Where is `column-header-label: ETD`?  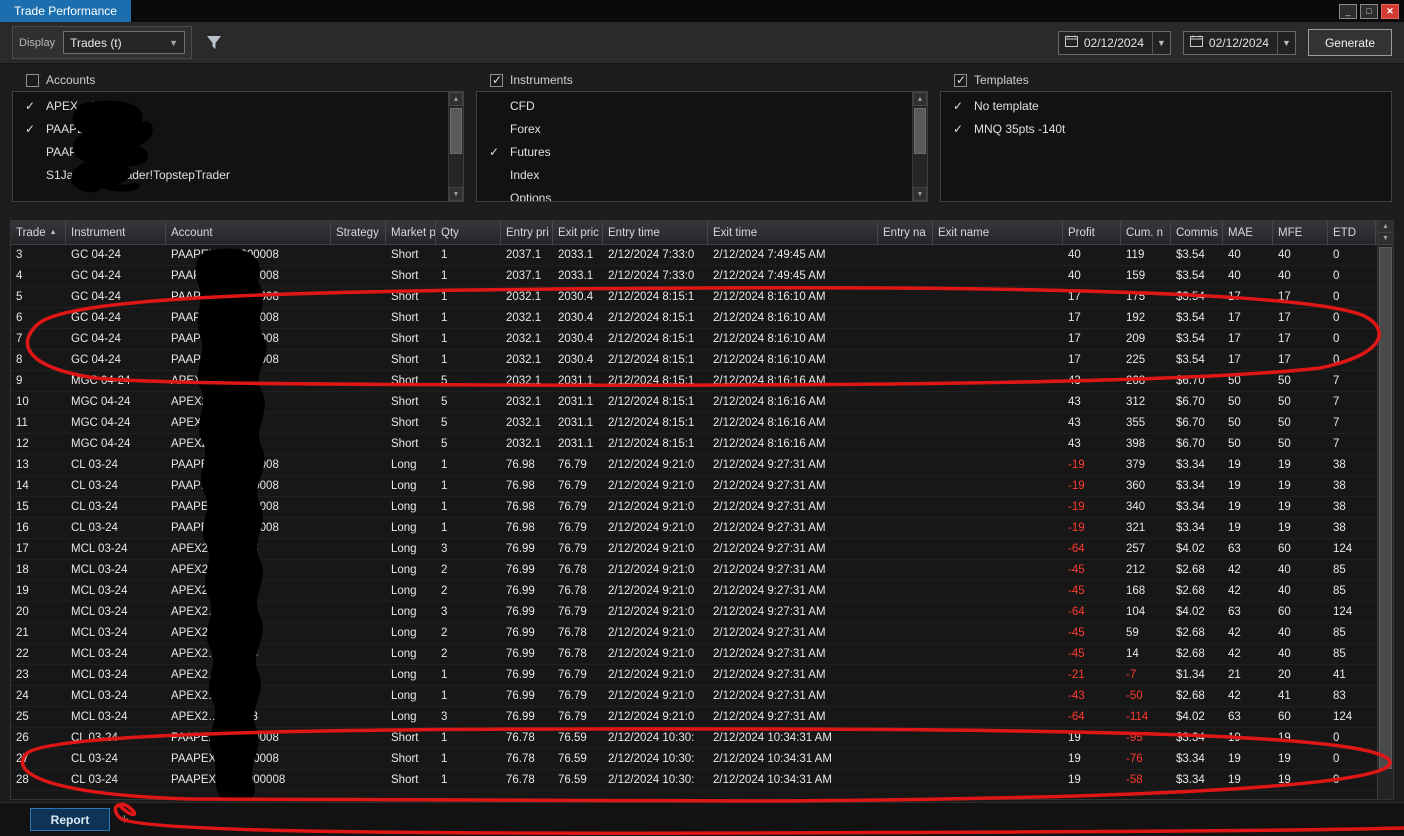
column-header-label: ETD is located at coordinates (1344, 232).